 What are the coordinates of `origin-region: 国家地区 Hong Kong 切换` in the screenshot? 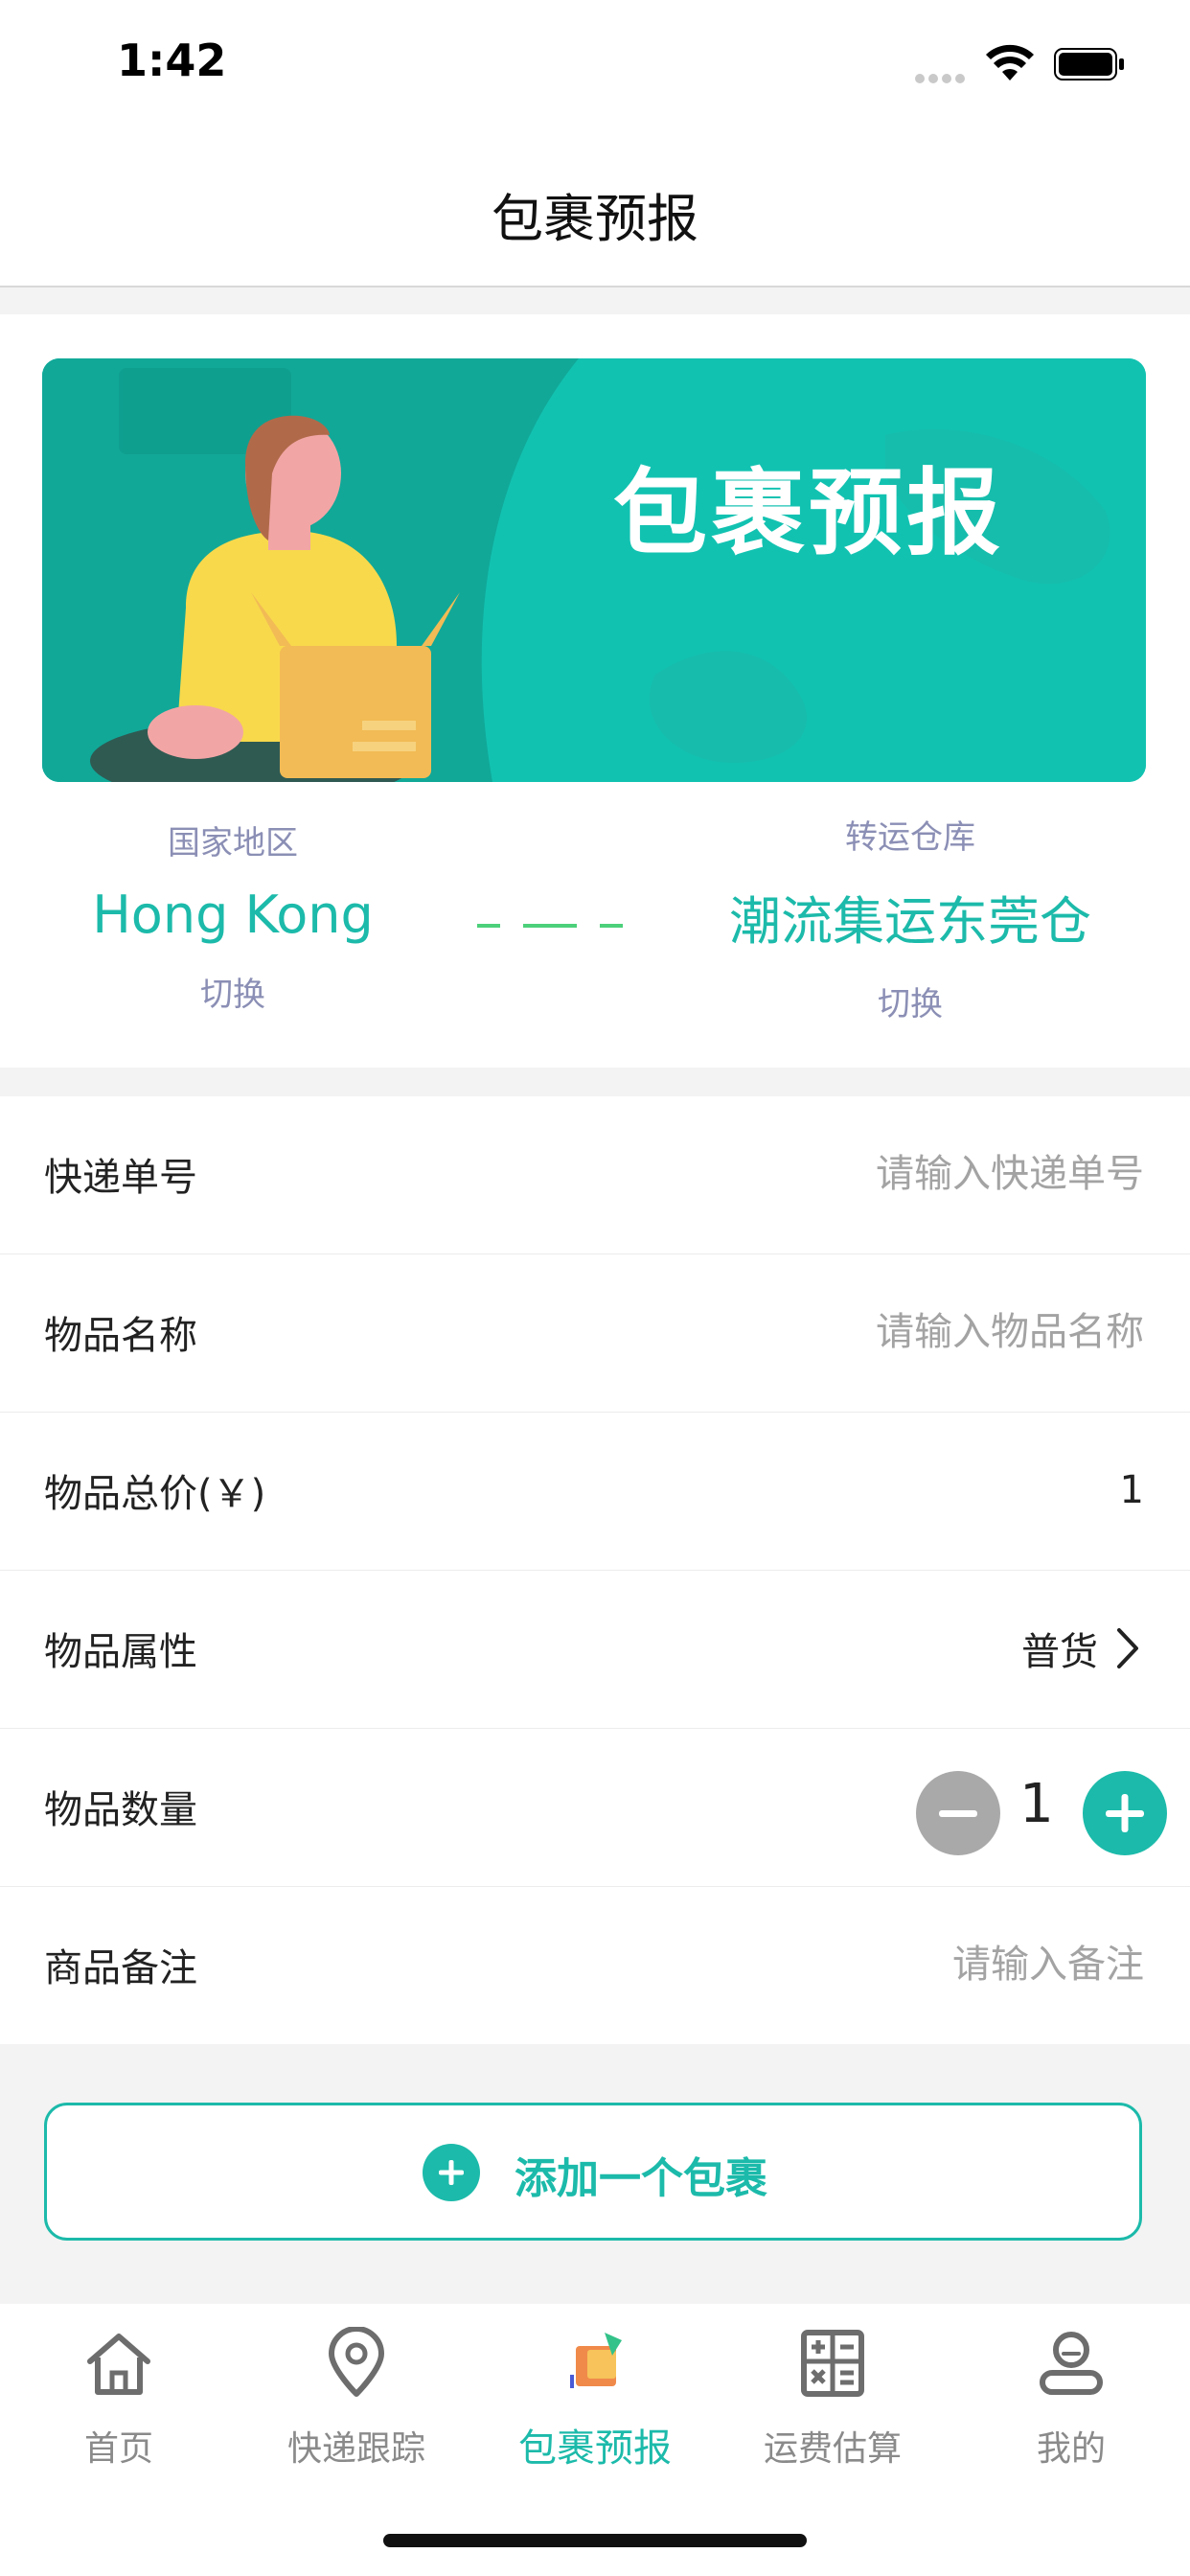 It's located at (233, 915).